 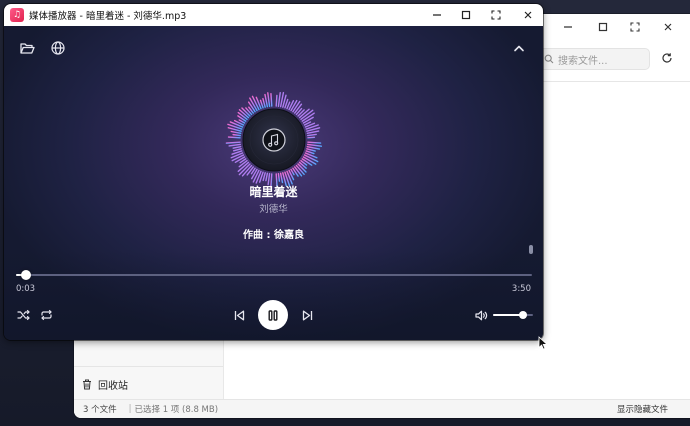 What do you see at coordinates (273, 192) in the screenshot?
I see `song-title: 暗里着迷` at bounding box center [273, 192].